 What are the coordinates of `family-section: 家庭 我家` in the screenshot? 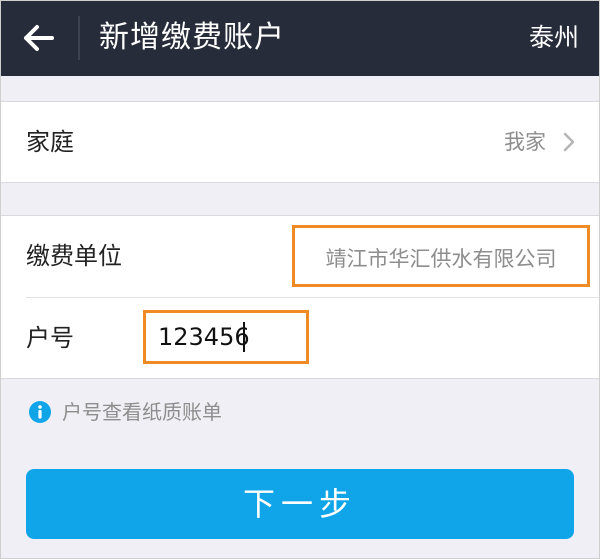 It's located at (300, 142).